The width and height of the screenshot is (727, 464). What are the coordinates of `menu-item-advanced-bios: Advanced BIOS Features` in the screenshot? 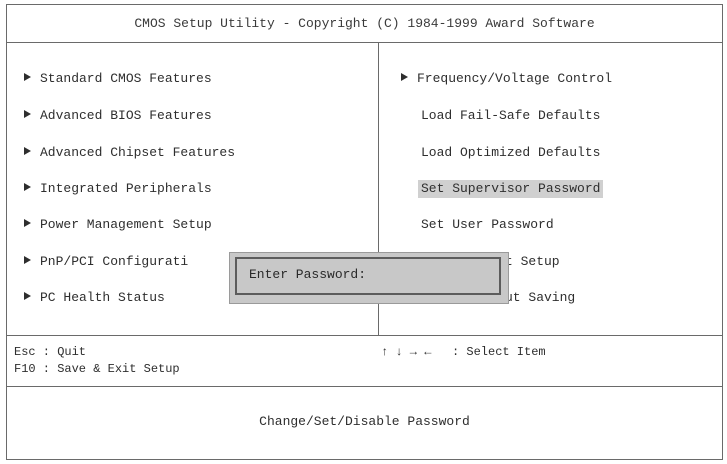 It's located at (118, 116).